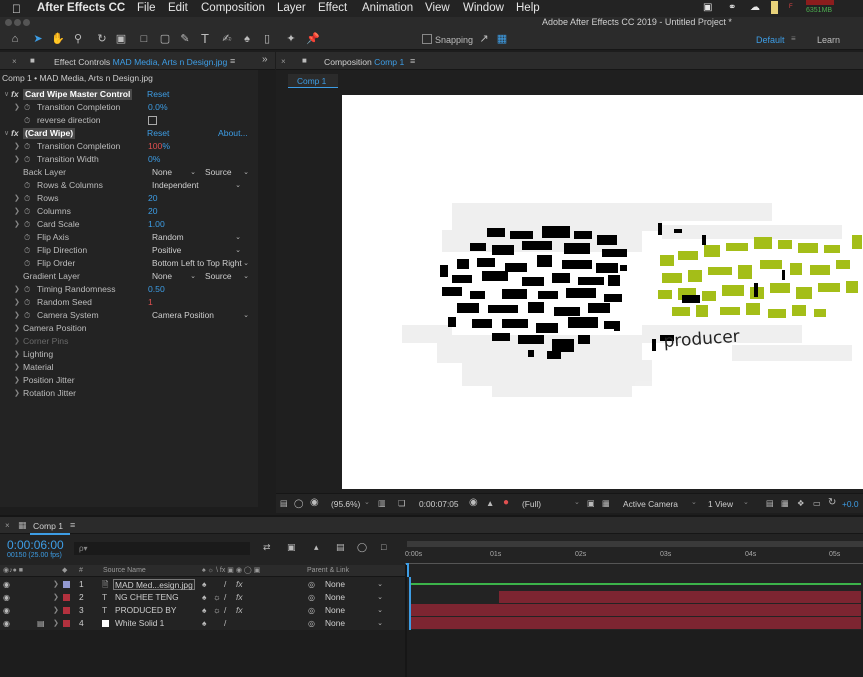 Image resolution: width=863 pixels, height=677 pixels. What do you see at coordinates (200, 263) in the screenshot?
I see `flip-order-dropdown: Bottom Left to Top Right ⌄` at bounding box center [200, 263].